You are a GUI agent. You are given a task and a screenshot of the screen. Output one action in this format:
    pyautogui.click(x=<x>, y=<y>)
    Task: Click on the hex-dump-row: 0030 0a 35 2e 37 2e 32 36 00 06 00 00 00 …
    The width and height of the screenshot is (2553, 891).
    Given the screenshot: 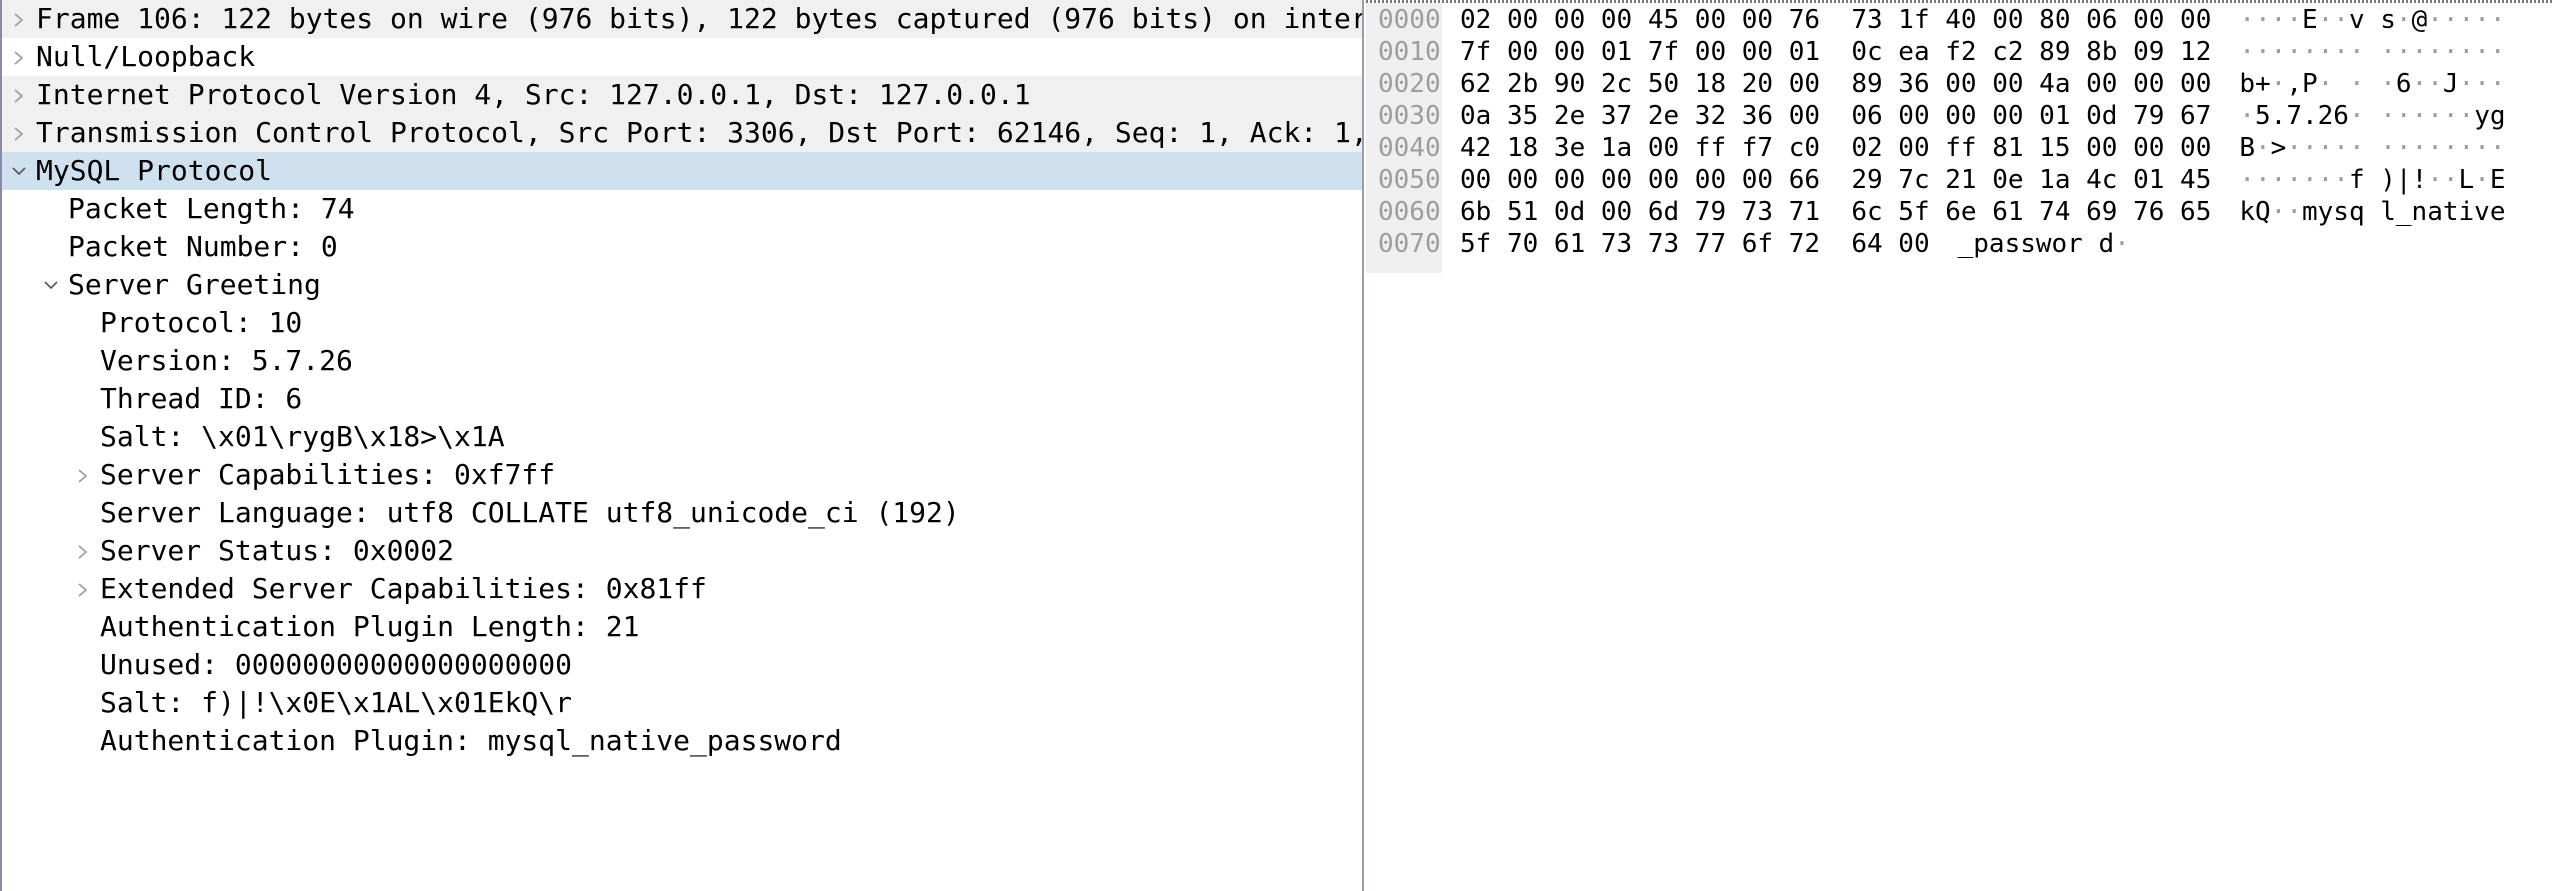 What is the action you would take?
    pyautogui.click(x=1959, y=116)
    